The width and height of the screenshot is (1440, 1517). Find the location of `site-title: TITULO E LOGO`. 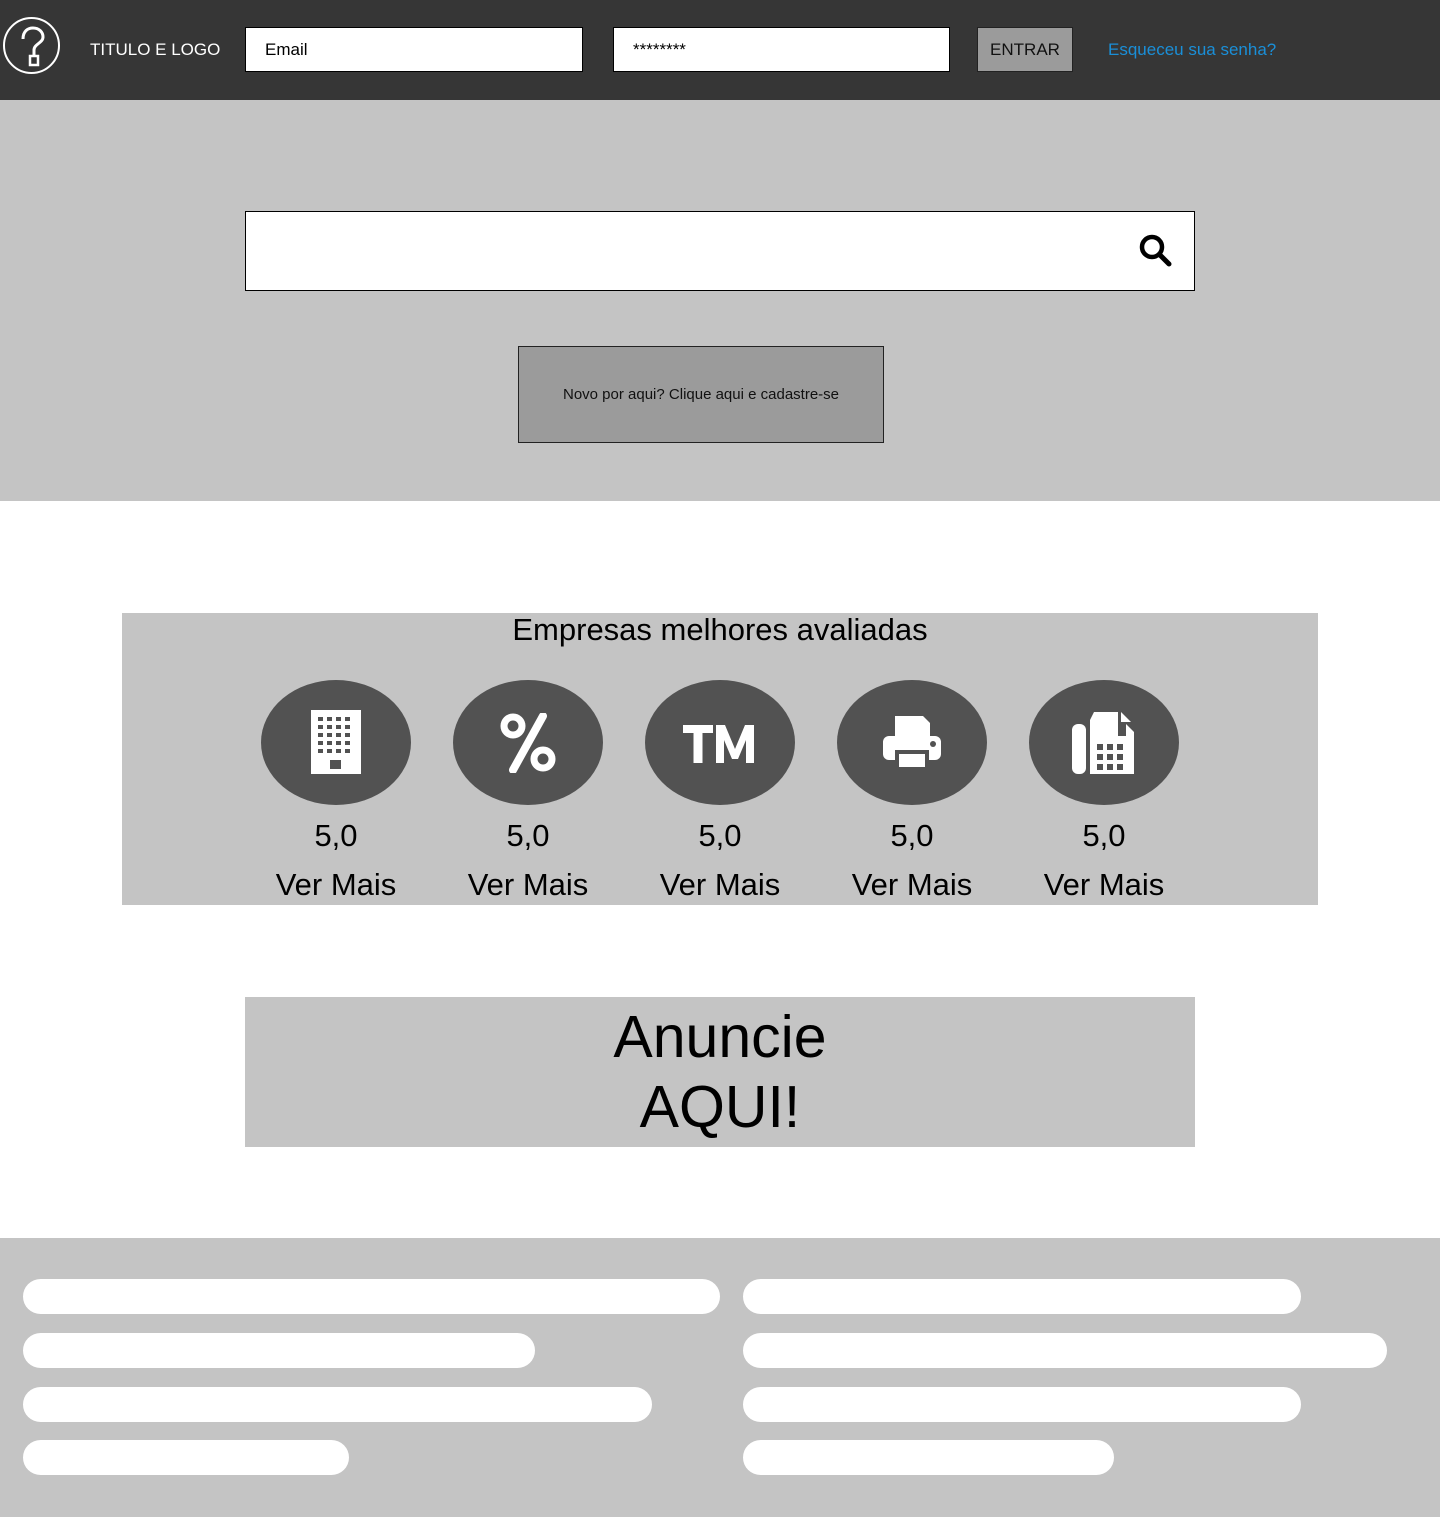

site-title: TITULO E LOGO is located at coordinates (155, 49).